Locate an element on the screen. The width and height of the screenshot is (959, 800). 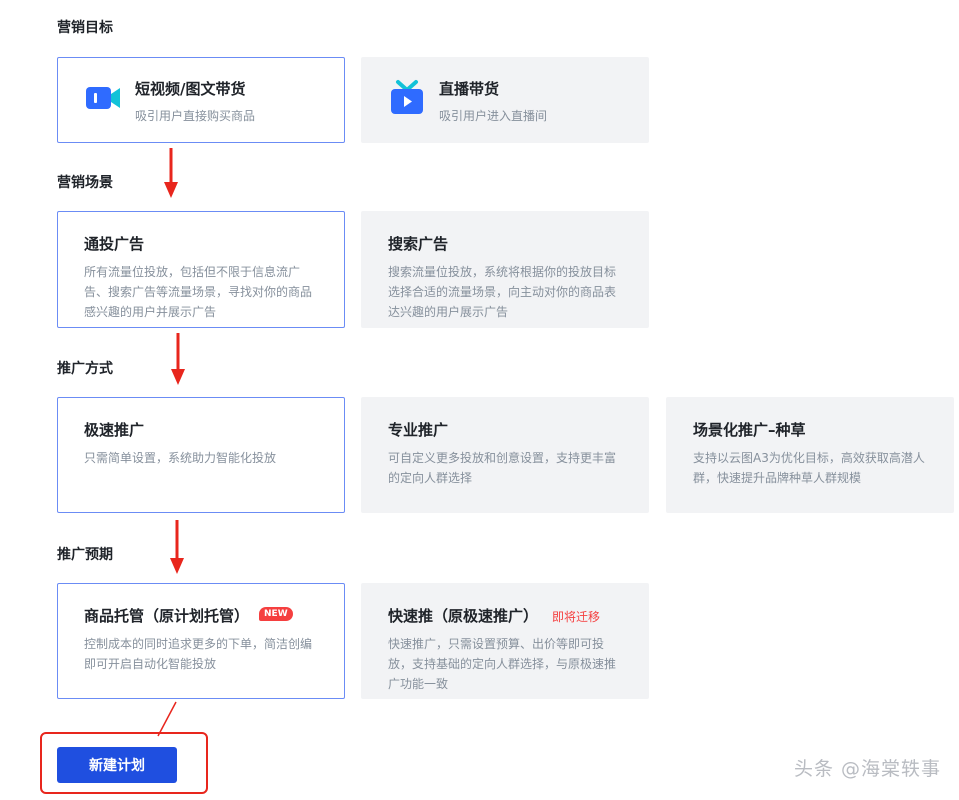
method-card-fast-promotion: 极速推广 只需简单设置，系统助力智能化投放 is located at coordinates (201, 455).